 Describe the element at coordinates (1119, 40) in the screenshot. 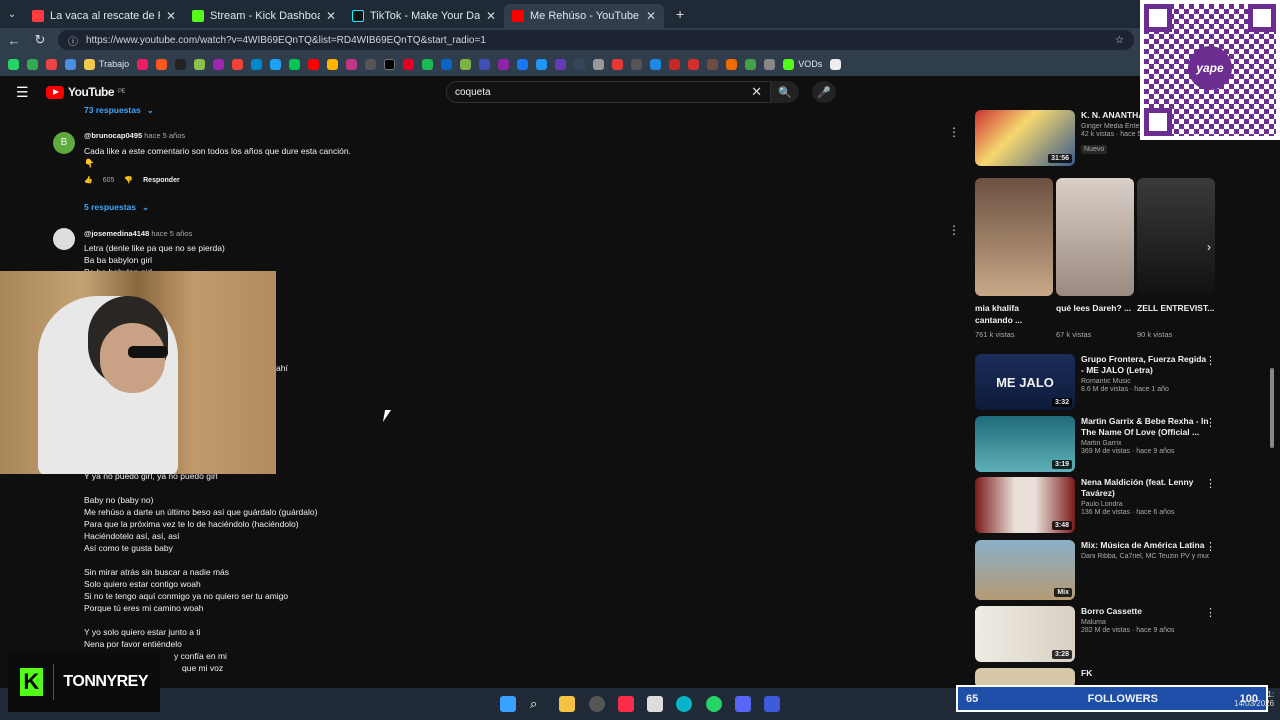

I see `bookmark-star-icon: ☆` at that location.